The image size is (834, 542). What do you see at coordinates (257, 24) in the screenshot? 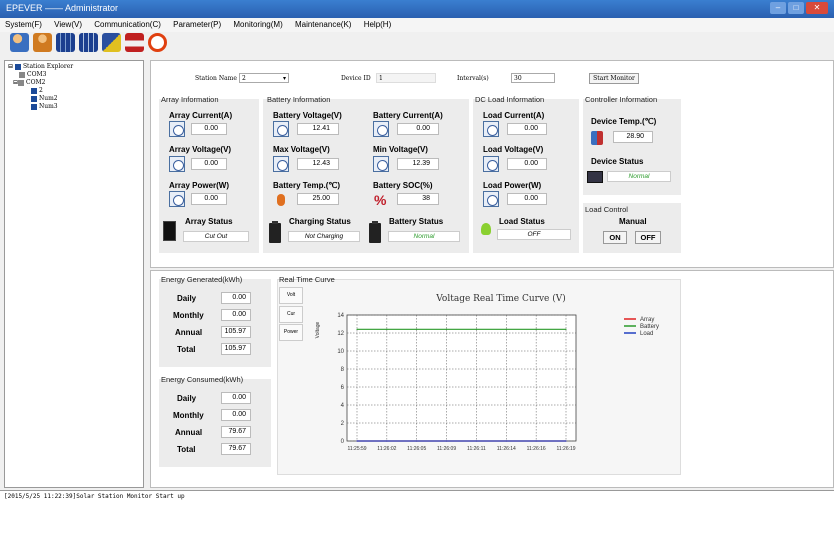
I see `menu-monitoring: Monitoring(M)` at bounding box center [257, 24].